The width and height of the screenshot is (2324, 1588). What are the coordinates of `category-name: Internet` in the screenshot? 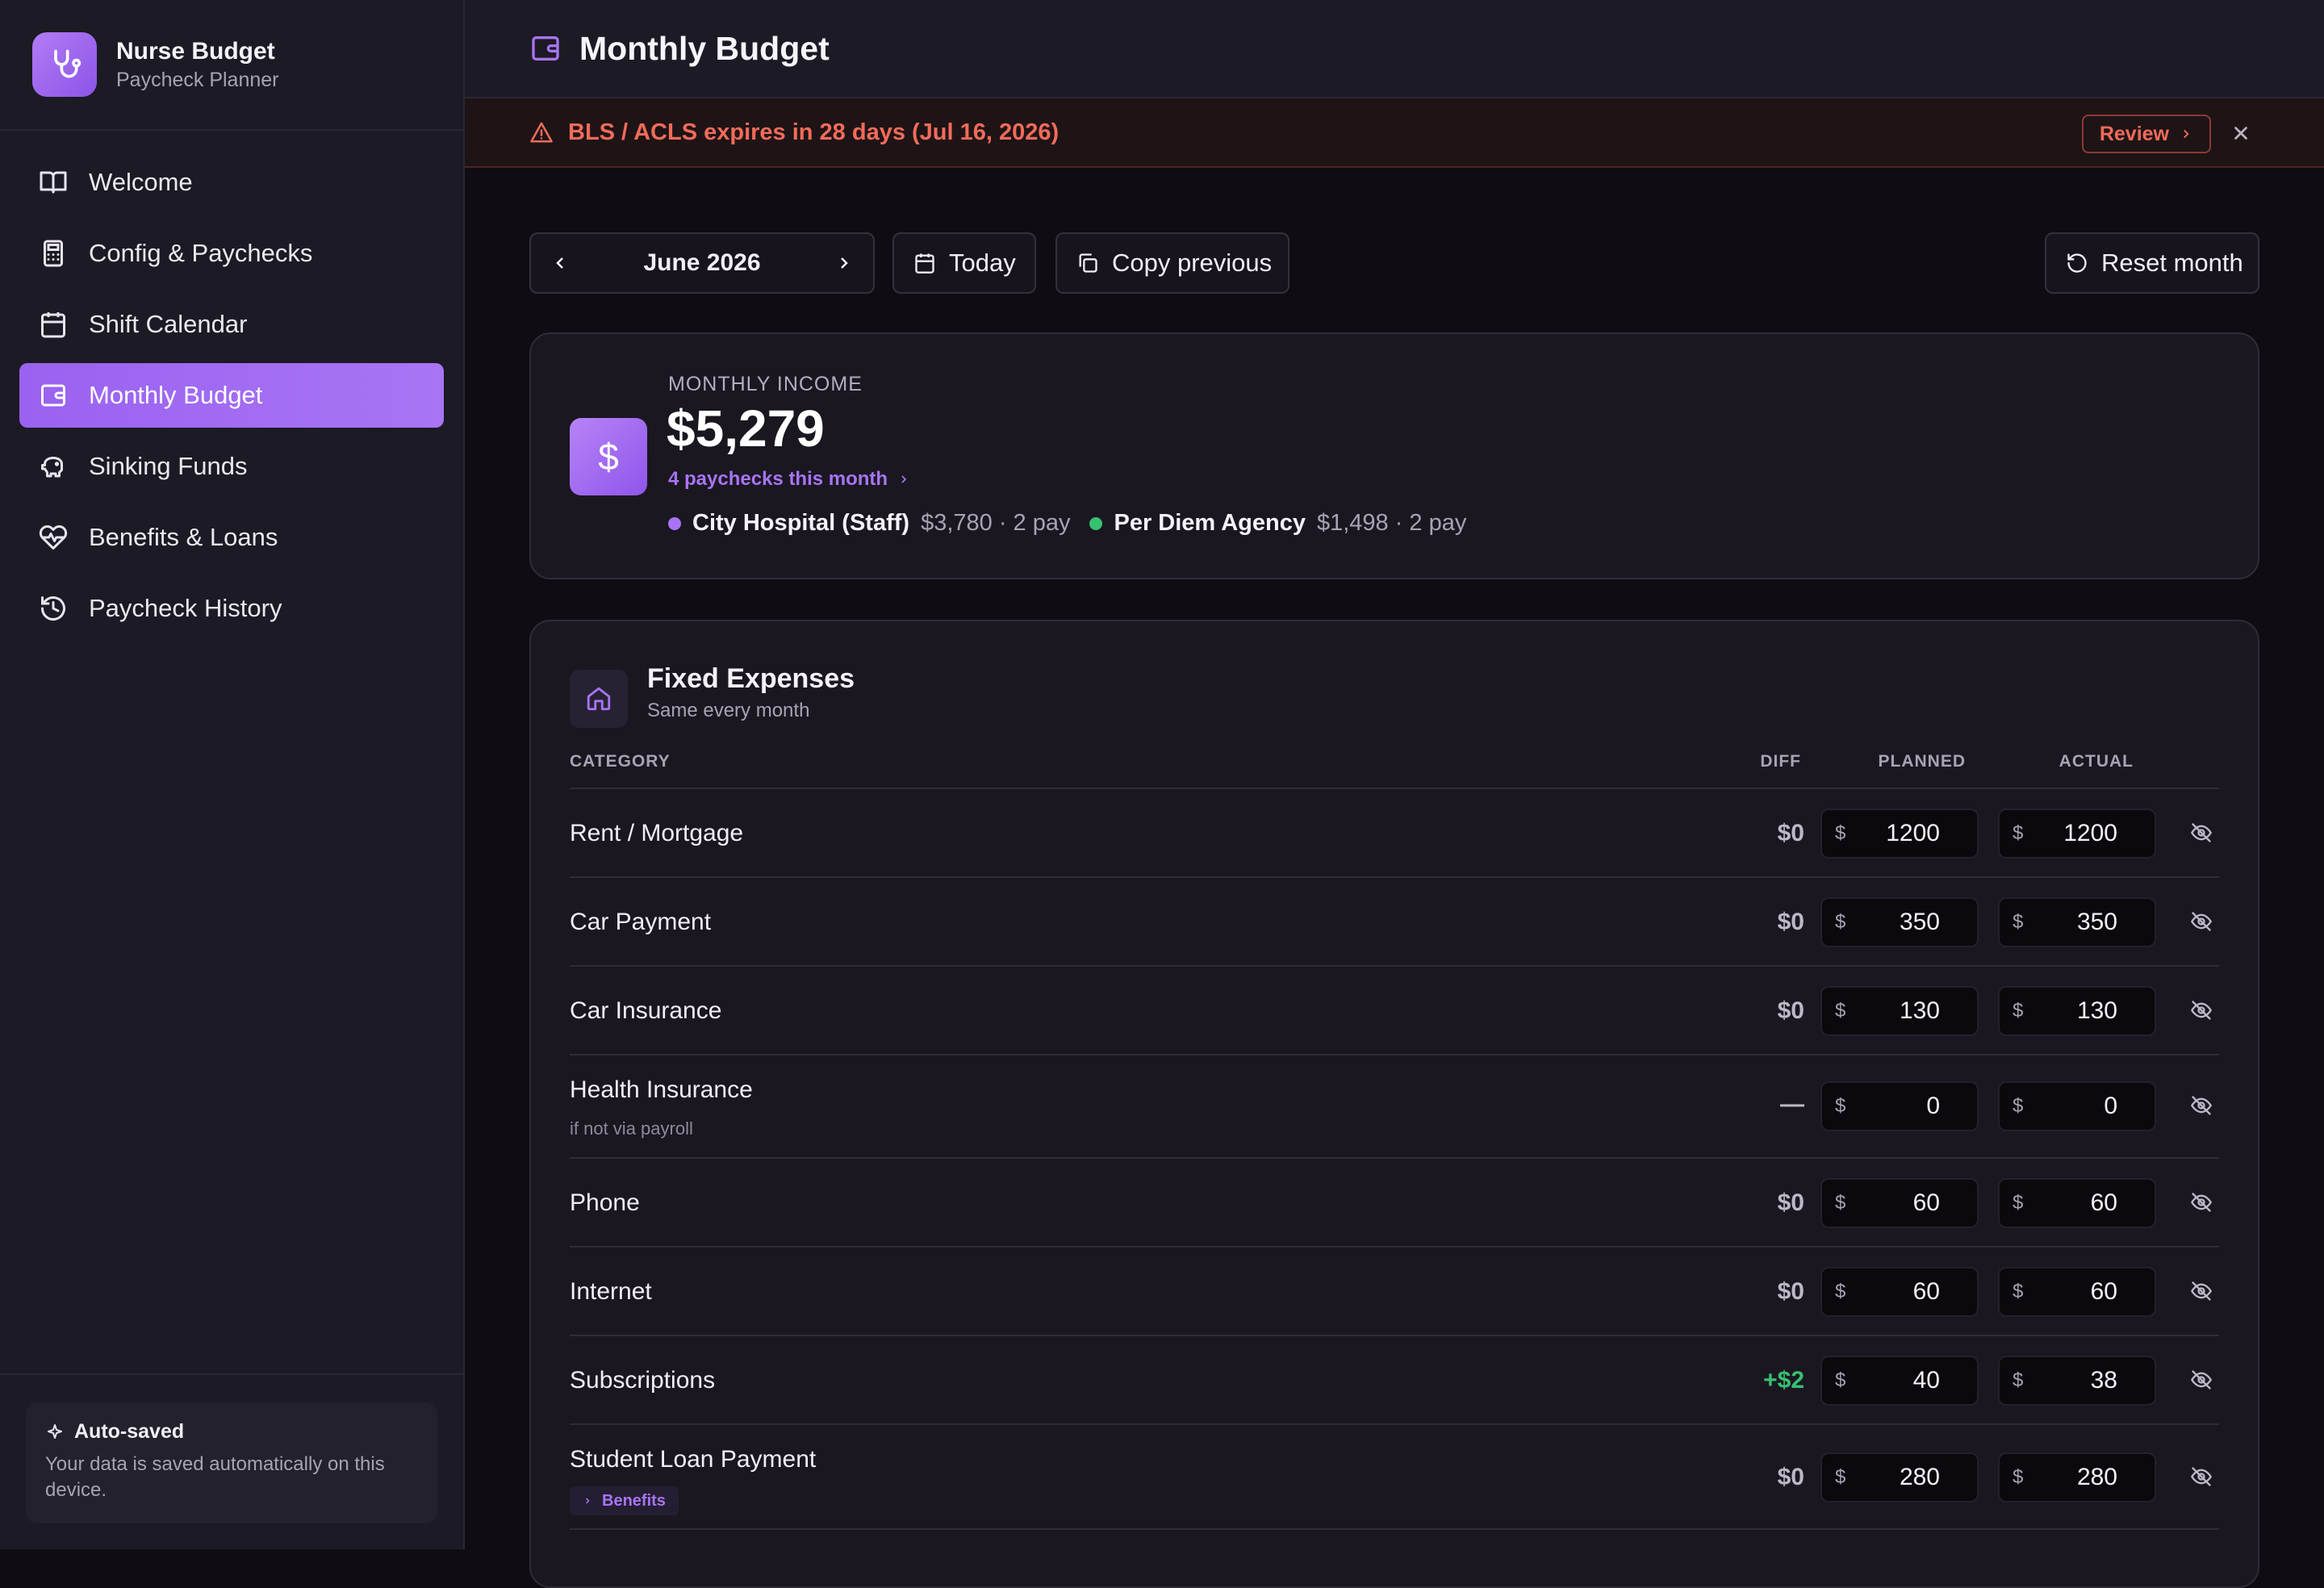 It's located at (611, 1291).